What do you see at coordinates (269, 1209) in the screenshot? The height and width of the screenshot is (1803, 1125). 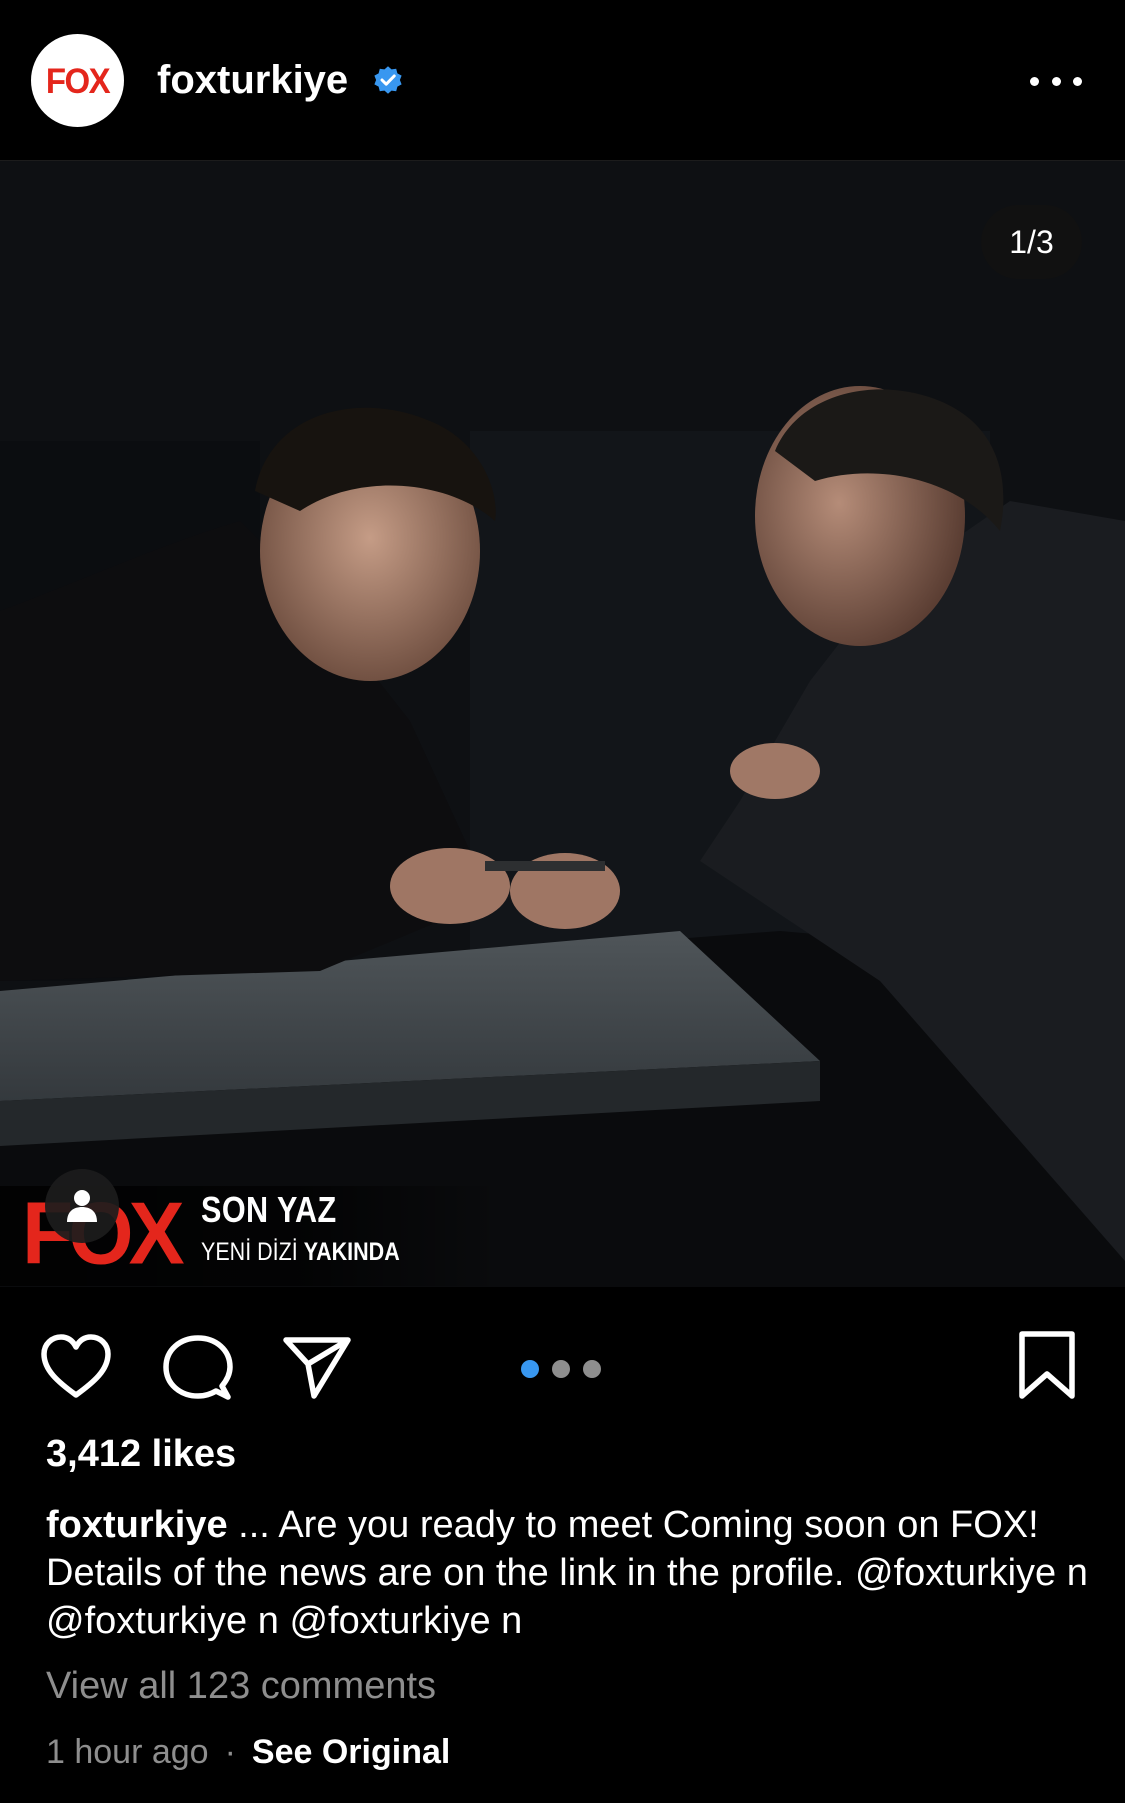 I see `show-title: SON YAZ` at bounding box center [269, 1209].